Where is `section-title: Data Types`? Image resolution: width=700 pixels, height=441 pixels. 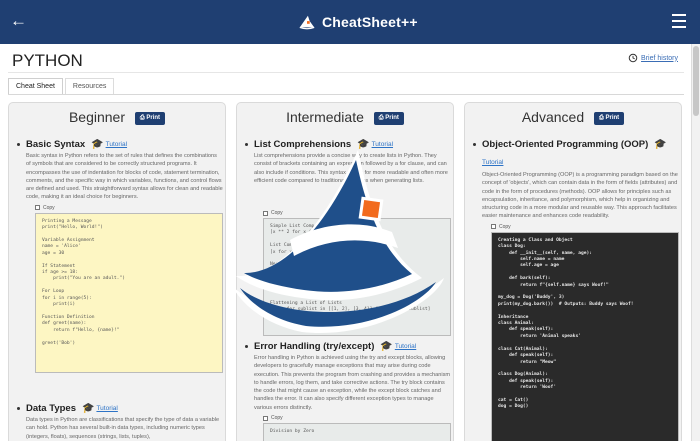 section-title: Data Types is located at coordinates (51, 408).